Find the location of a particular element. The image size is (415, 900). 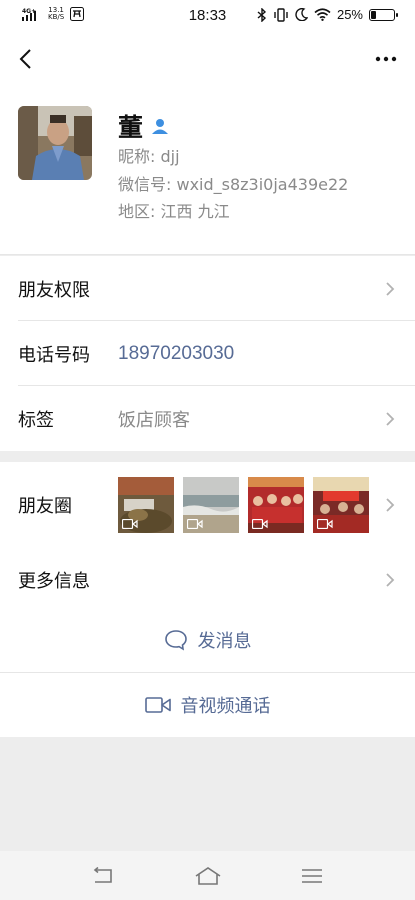

chat-bubble-icon is located at coordinates (175, 640).